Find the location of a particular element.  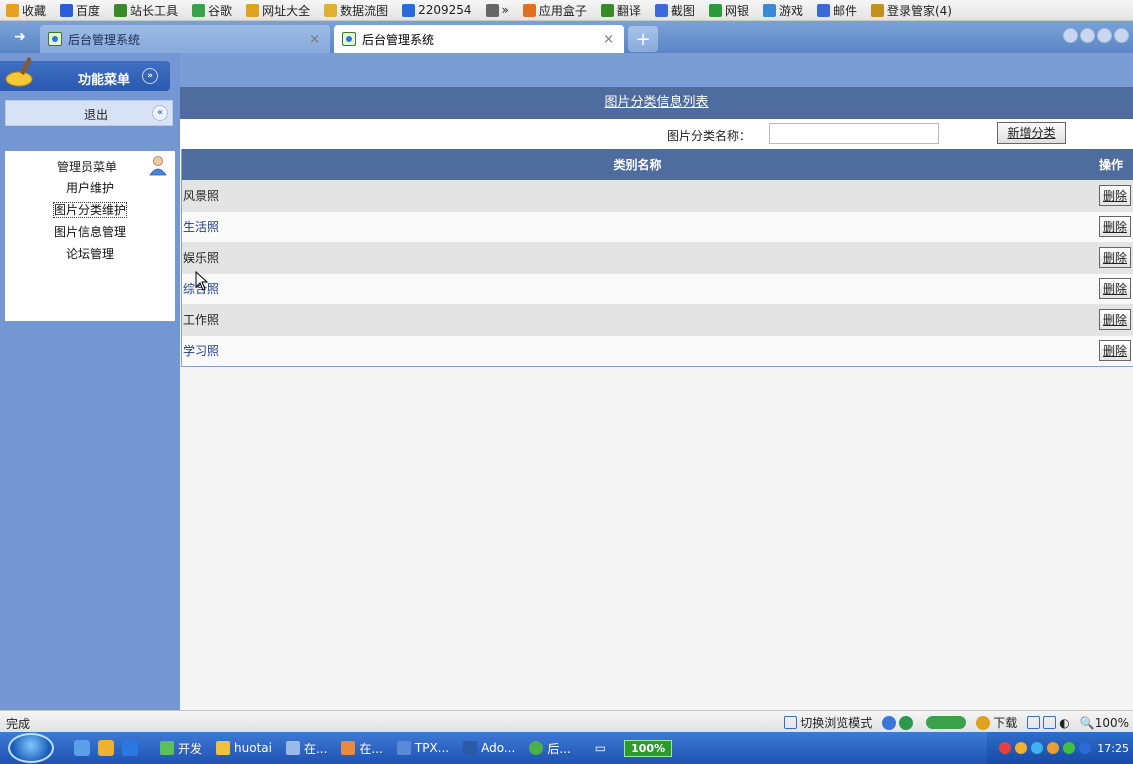

folder-icon is located at coordinates (223, 748).